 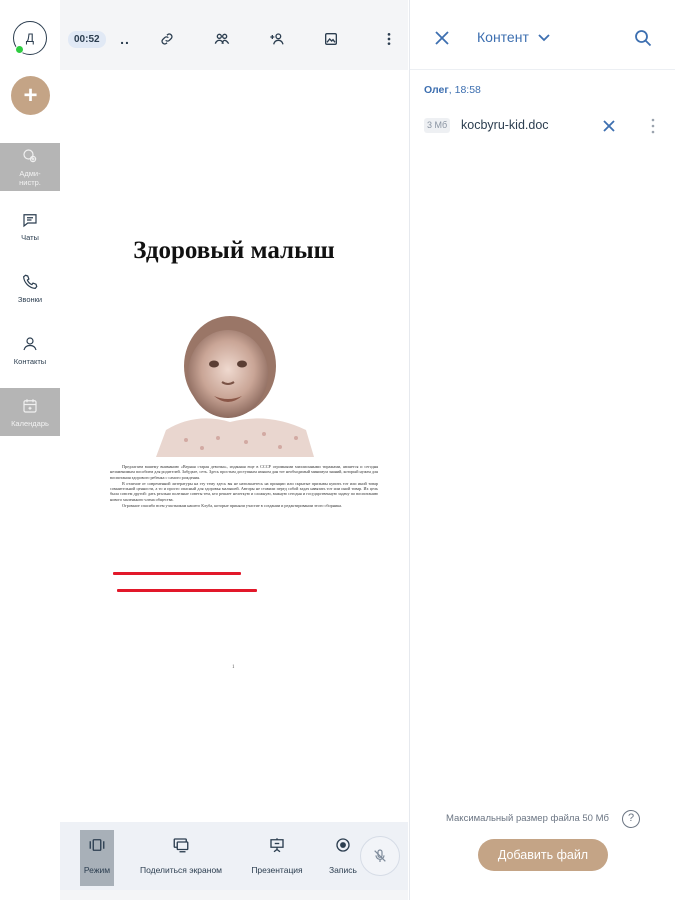 I want to click on max-file-size-note: Максимальный размер файла 50 Мб, so click(x=527, y=818).